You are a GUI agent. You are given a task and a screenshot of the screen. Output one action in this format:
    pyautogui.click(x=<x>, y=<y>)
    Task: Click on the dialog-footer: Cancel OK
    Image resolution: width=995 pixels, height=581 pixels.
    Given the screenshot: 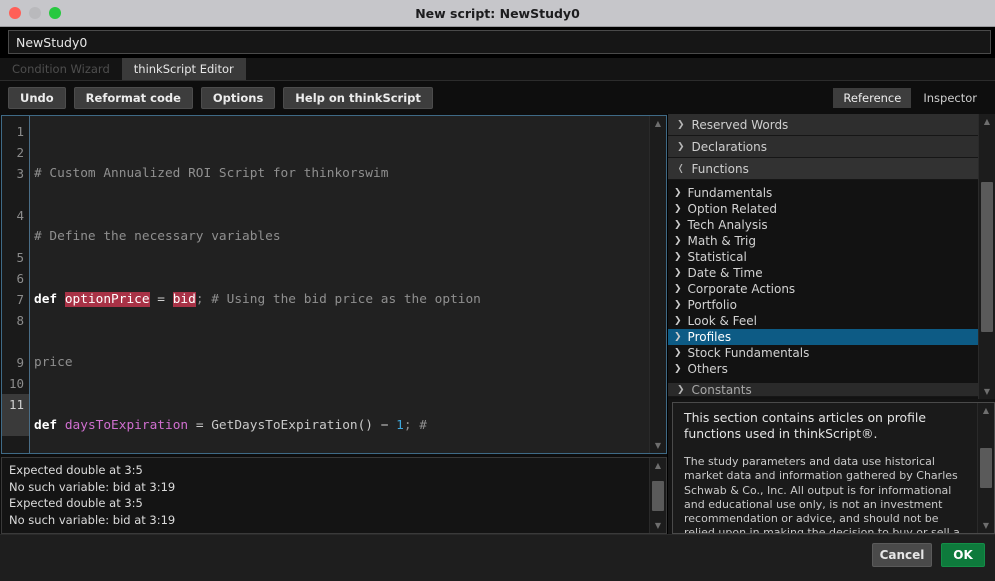 What is the action you would take?
    pyautogui.click(x=497, y=554)
    